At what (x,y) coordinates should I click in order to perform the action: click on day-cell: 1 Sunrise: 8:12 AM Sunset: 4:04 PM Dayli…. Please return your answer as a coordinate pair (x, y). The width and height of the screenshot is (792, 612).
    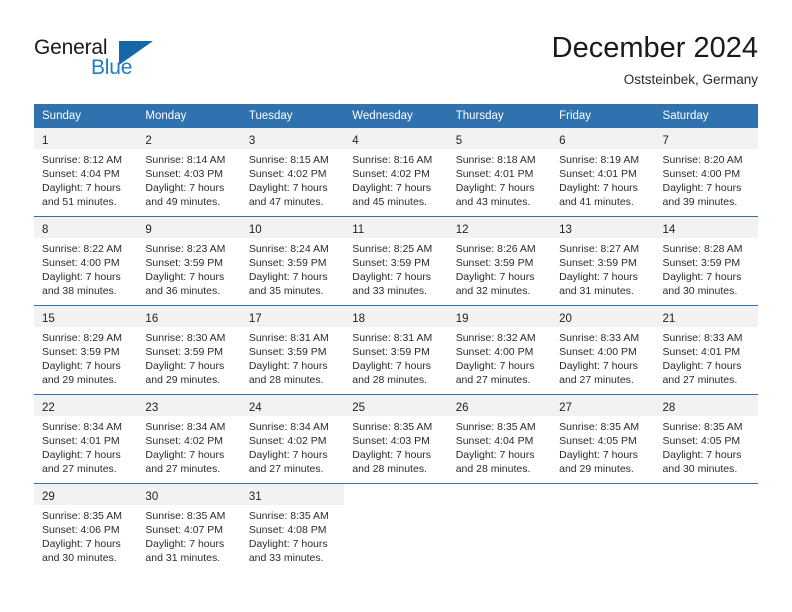
    Looking at the image, I should click on (86, 172).